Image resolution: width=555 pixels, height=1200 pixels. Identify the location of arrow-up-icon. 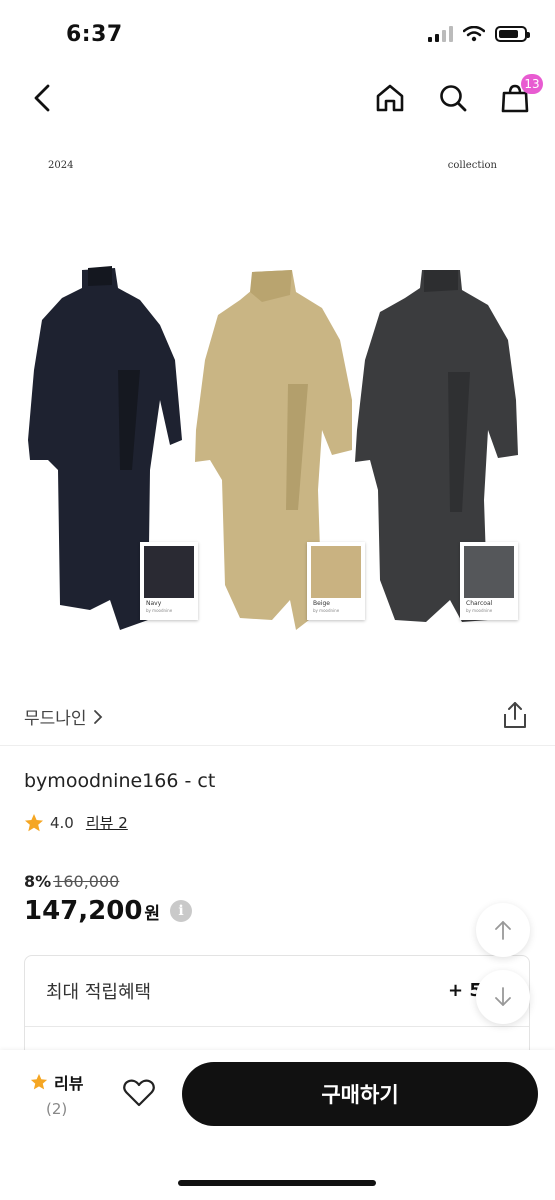
(503, 930).